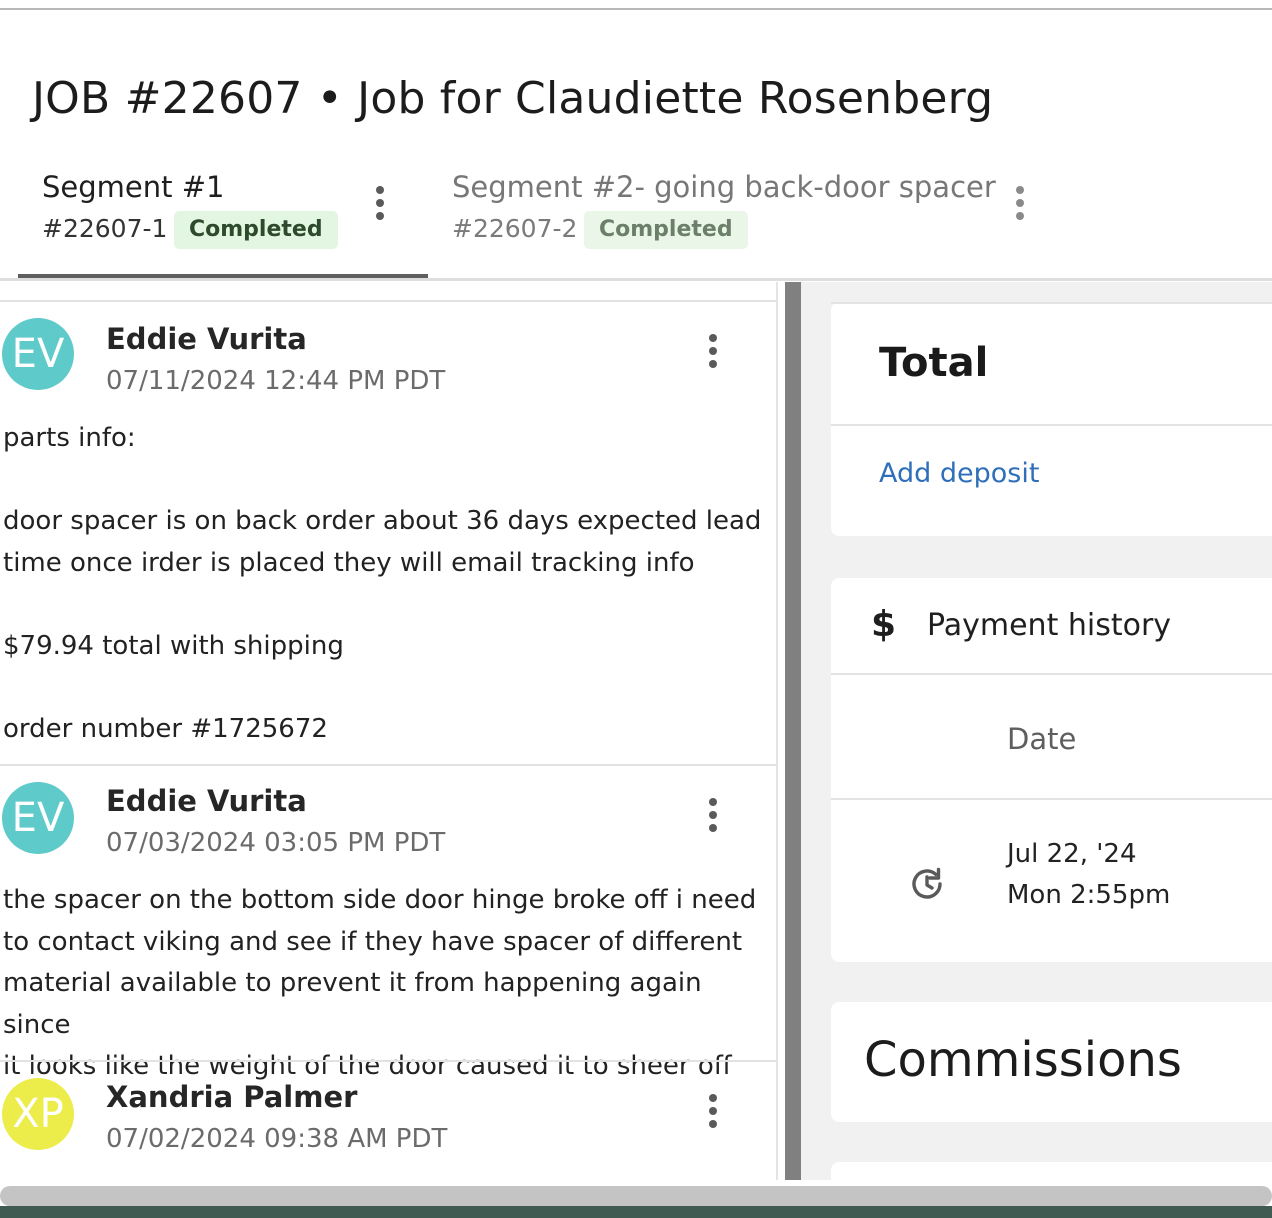  I want to click on column-header-date: Date, so click(1042, 739).